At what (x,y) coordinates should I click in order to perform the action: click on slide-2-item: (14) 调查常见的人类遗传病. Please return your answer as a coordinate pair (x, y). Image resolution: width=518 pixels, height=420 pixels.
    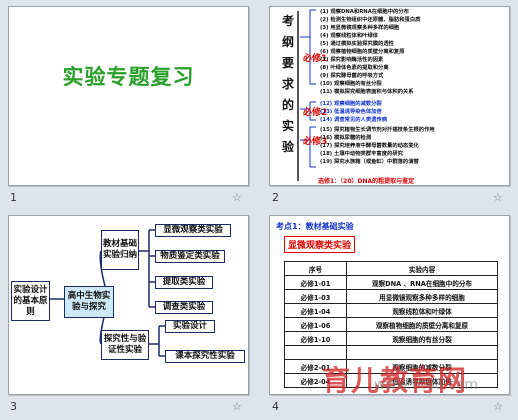
    Looking at the image, I should click on (354, 120).